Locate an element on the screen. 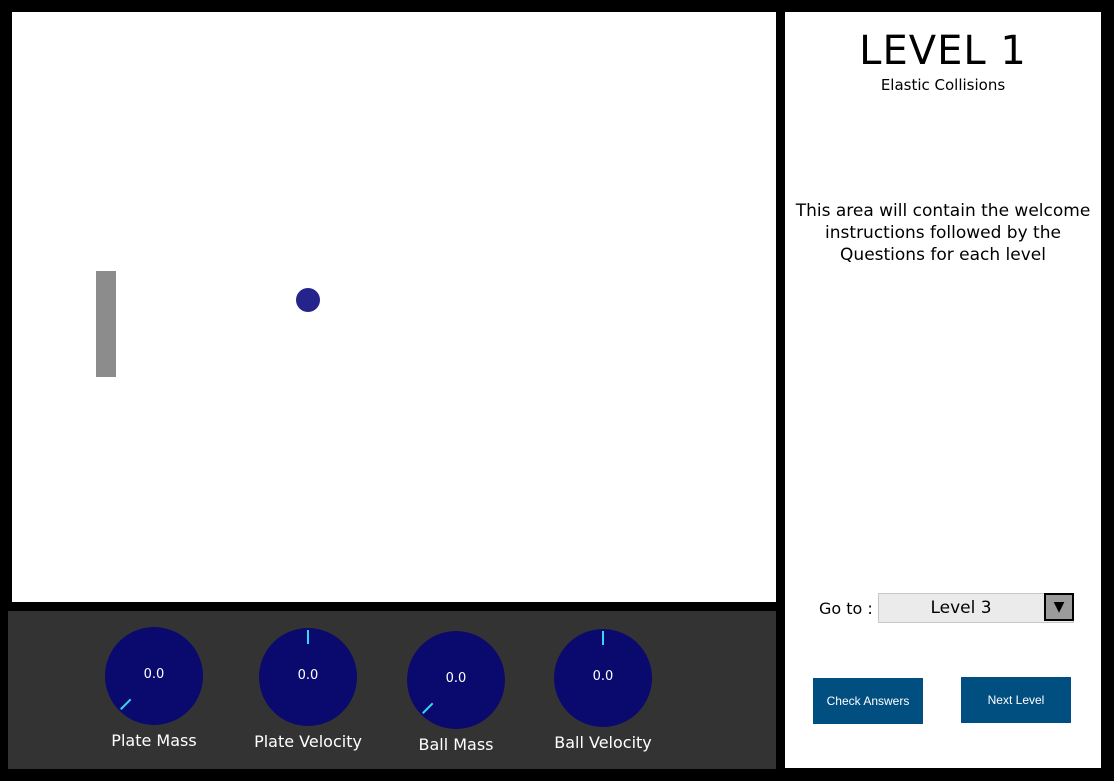  next-level-button: Next Level is located at coordinates (1016, 700).